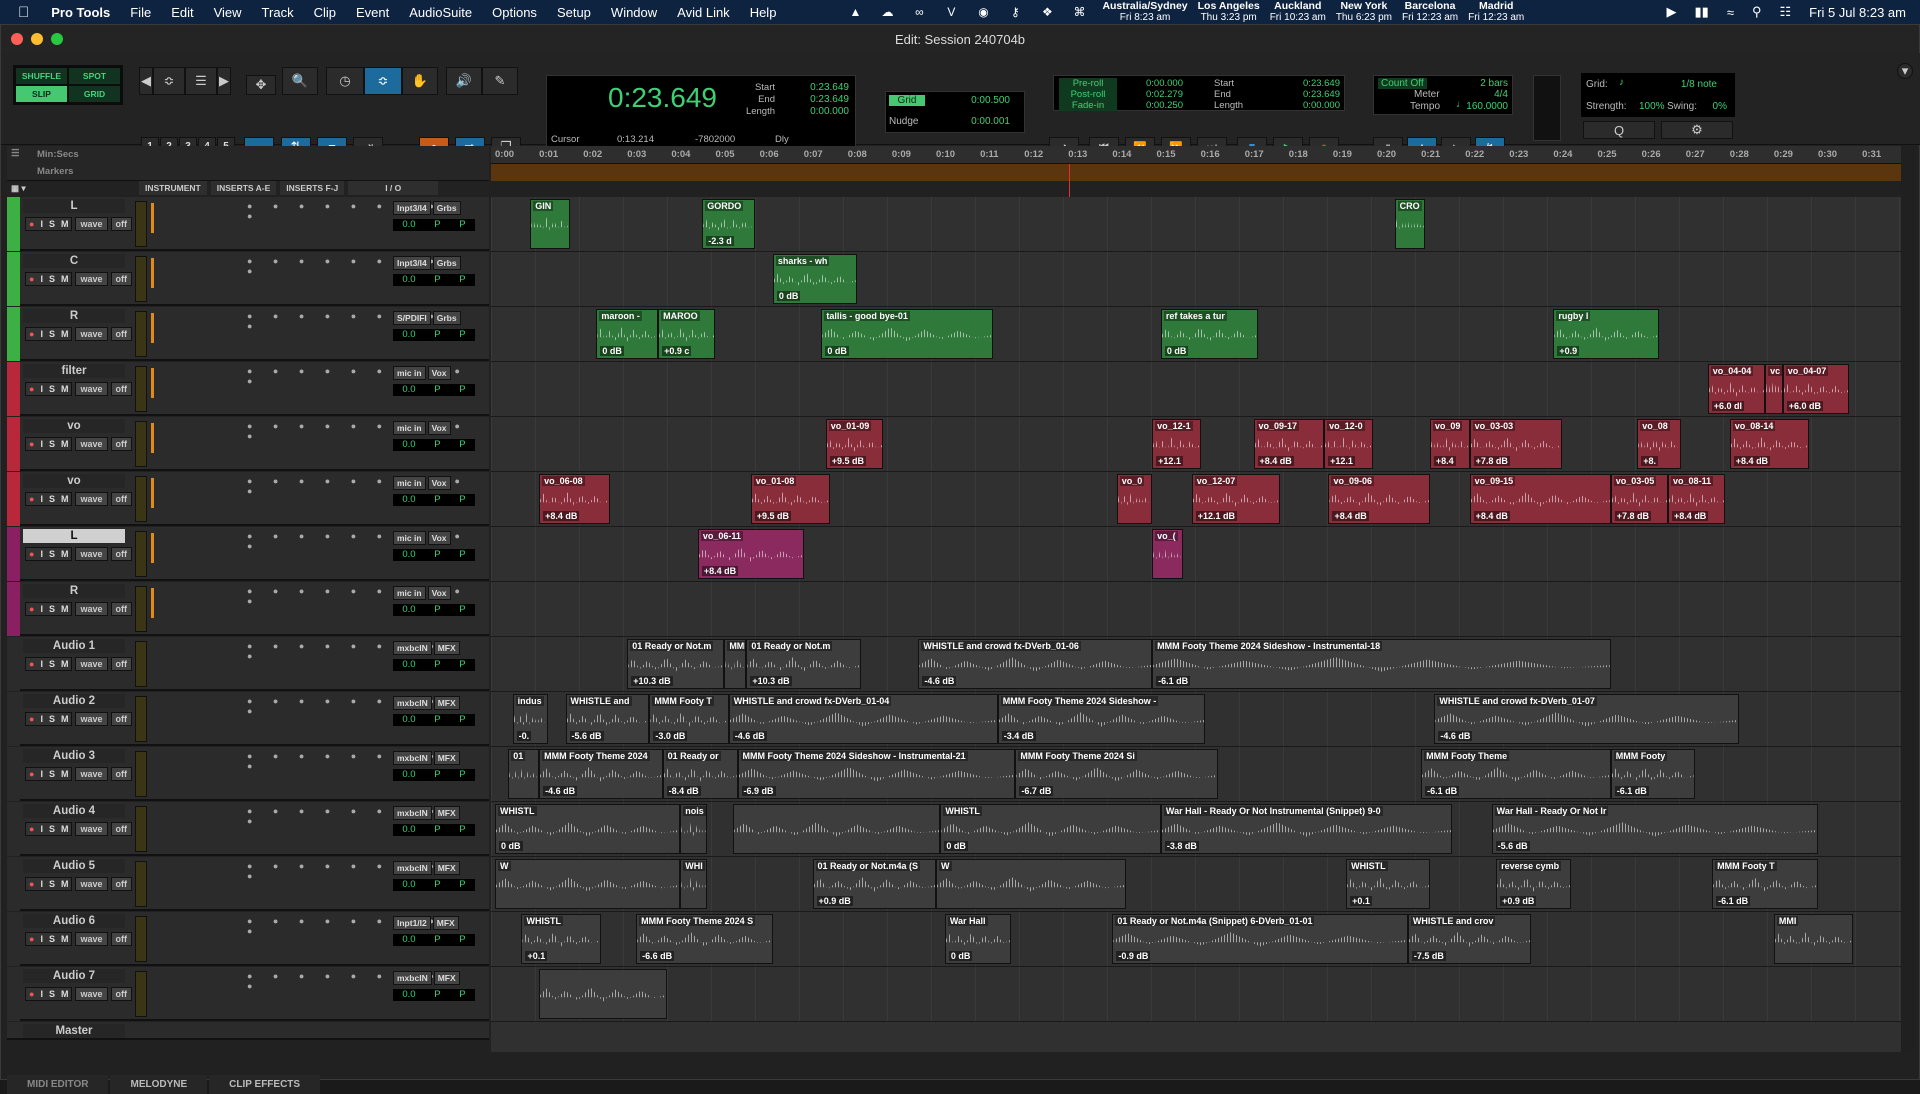  Describe the element at coordinates (1654, 829) in the screenshot. I see `audio-clip: War Hall - Ready Or Not Ir -5.6 dB` at that location.